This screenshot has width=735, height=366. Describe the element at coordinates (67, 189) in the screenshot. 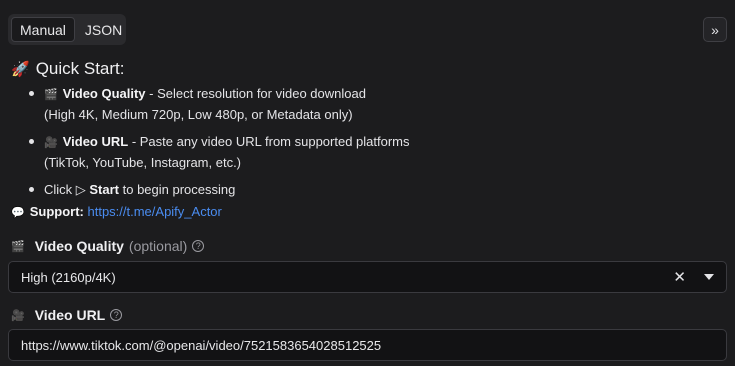

I see `item-prefix: Click ▷` at that location.